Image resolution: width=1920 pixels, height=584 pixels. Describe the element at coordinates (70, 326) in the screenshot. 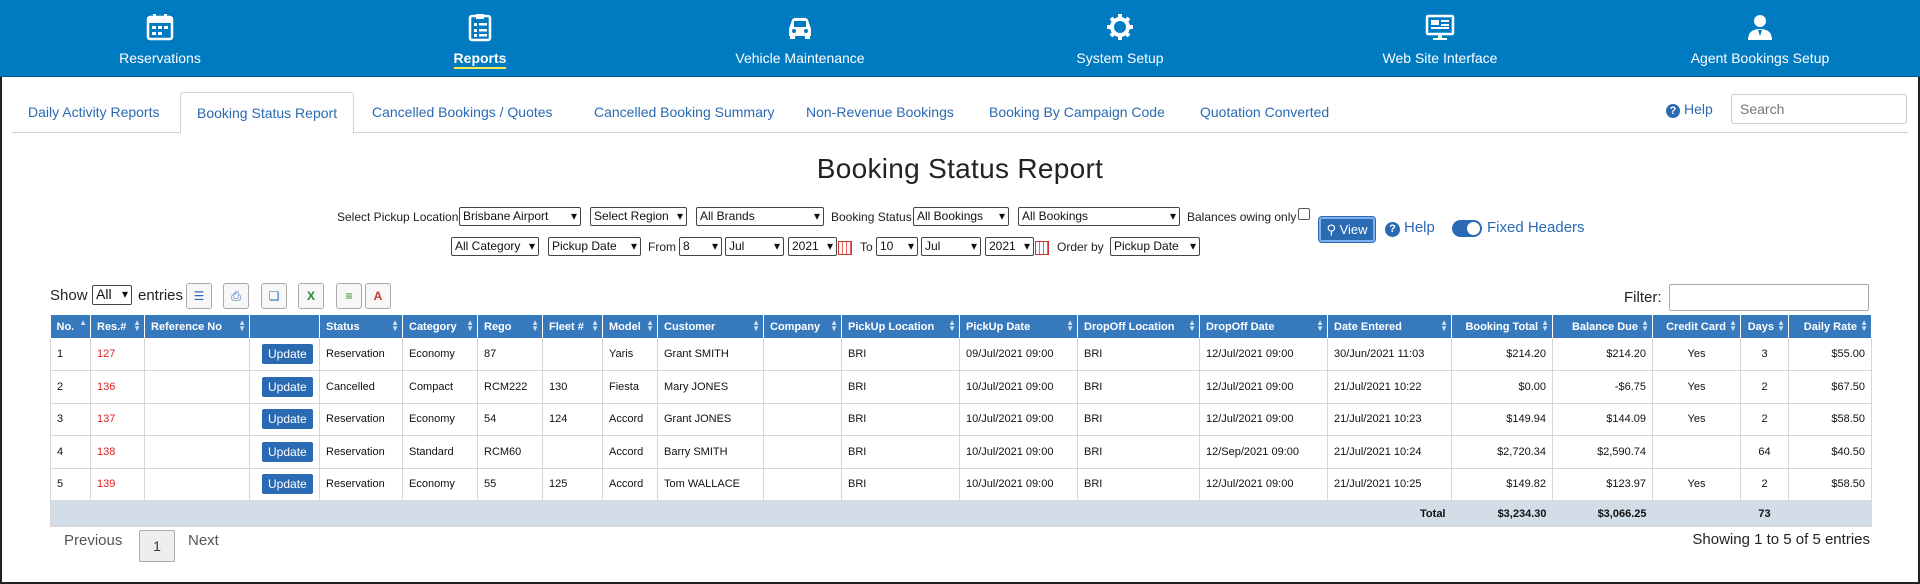

I see `col-header-no: No. ▲` at that location.